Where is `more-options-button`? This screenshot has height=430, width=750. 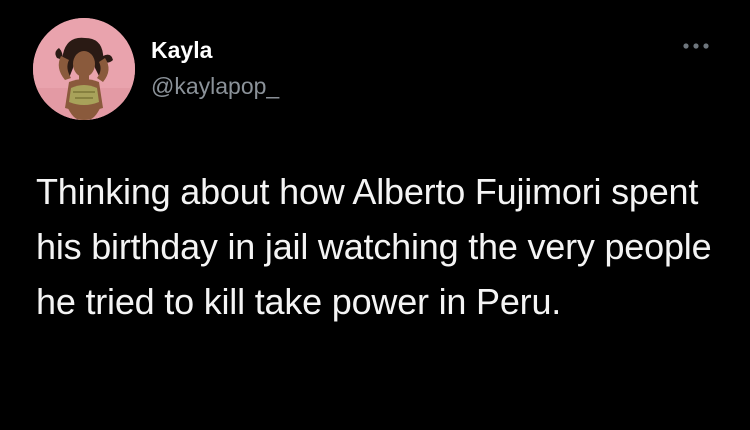
more-options-button is located at coordinates (696, 46).